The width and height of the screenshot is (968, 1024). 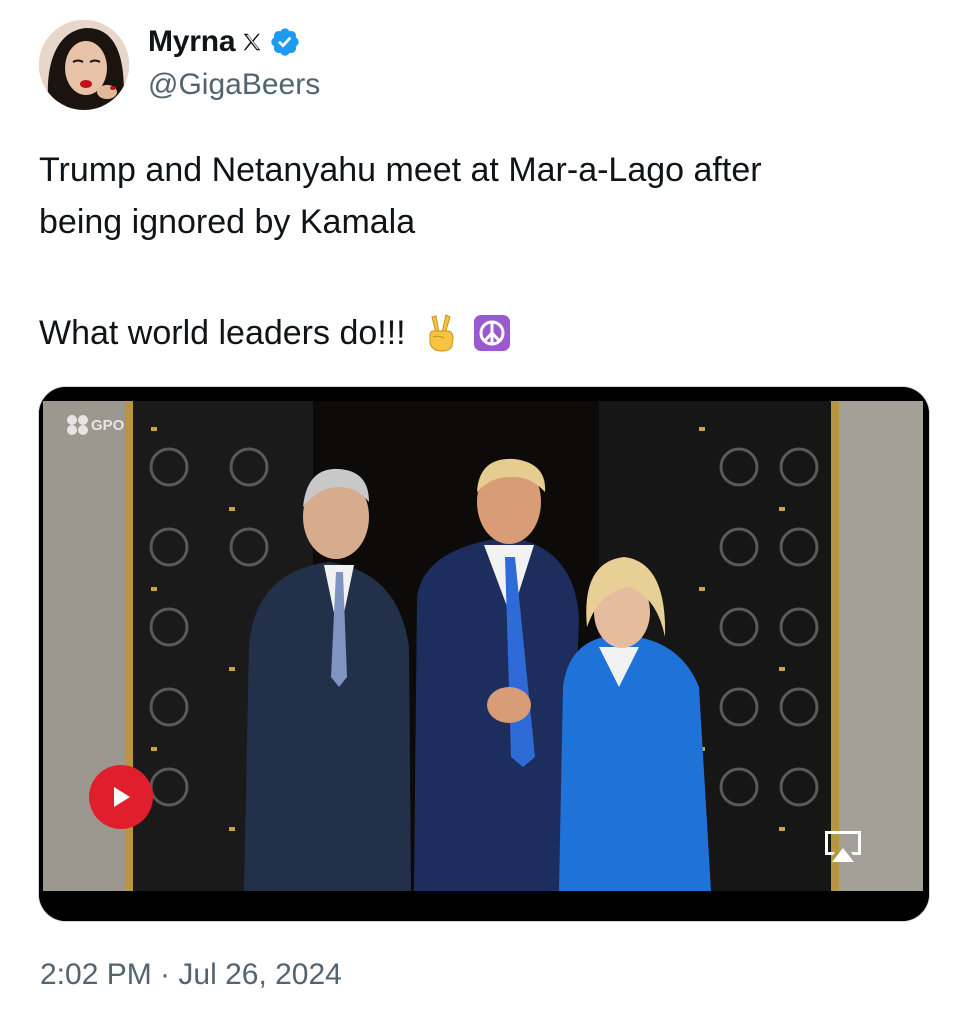 I want to click on airplay-icon, so click(x=843, y=846).